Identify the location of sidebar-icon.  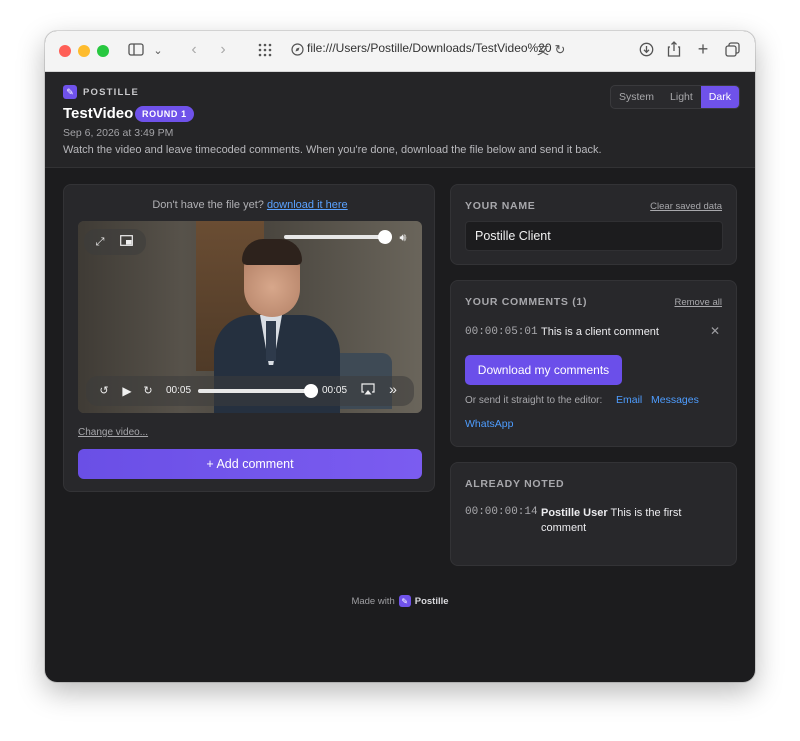
(136, 51).